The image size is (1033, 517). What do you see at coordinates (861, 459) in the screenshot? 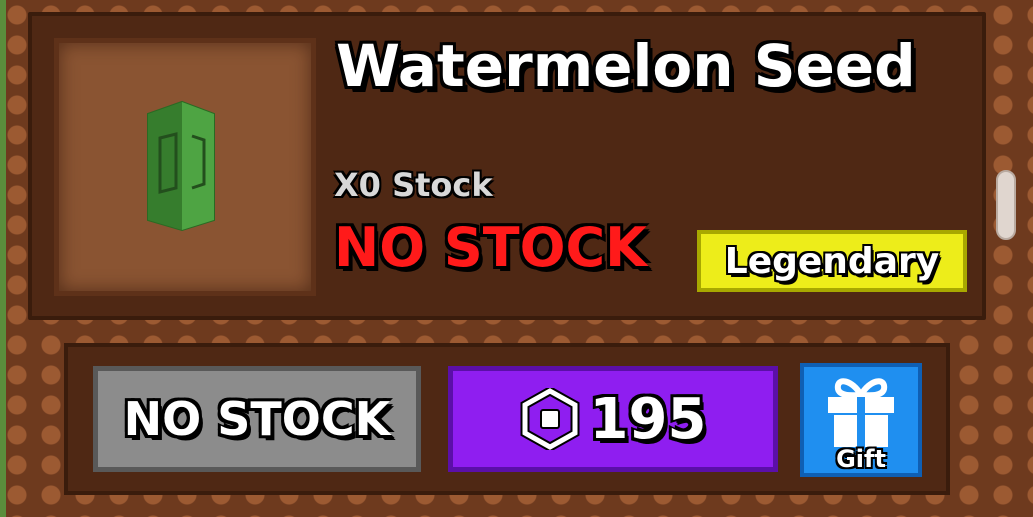
I see `gift-label: Gift` at bounding box center [861, 459].